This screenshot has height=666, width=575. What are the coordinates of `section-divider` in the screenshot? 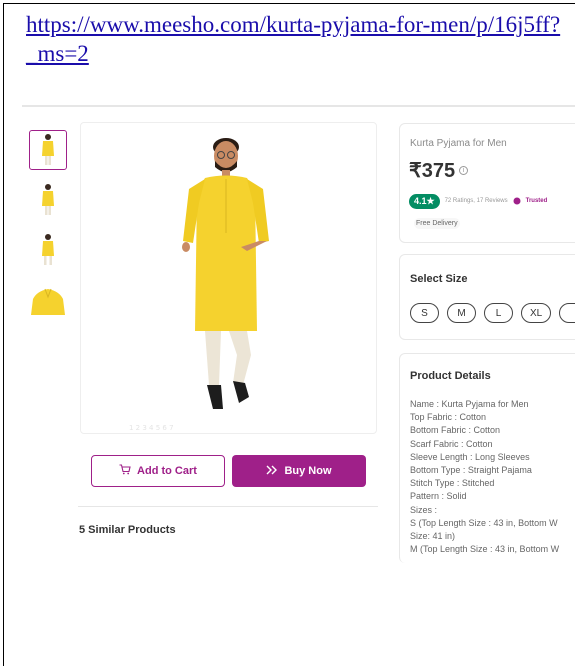 It's located at (228, 506).